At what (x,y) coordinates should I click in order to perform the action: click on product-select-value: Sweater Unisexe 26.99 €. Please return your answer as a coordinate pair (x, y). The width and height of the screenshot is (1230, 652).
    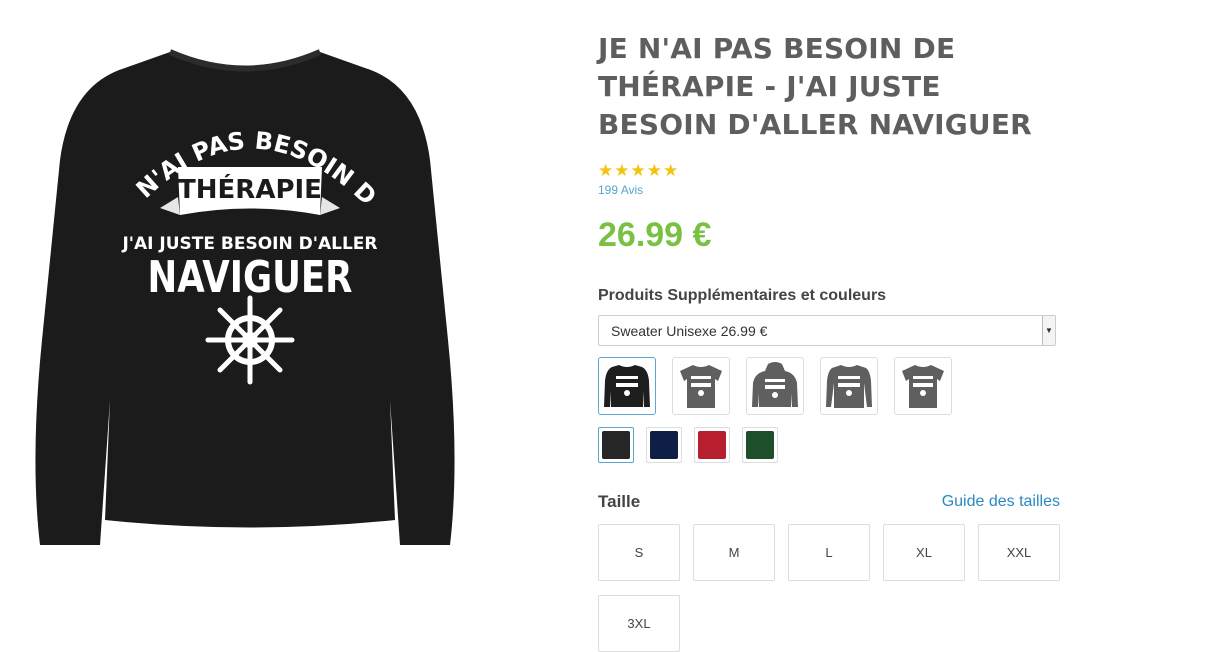
    Looking at the image, I should click on (689, 330).